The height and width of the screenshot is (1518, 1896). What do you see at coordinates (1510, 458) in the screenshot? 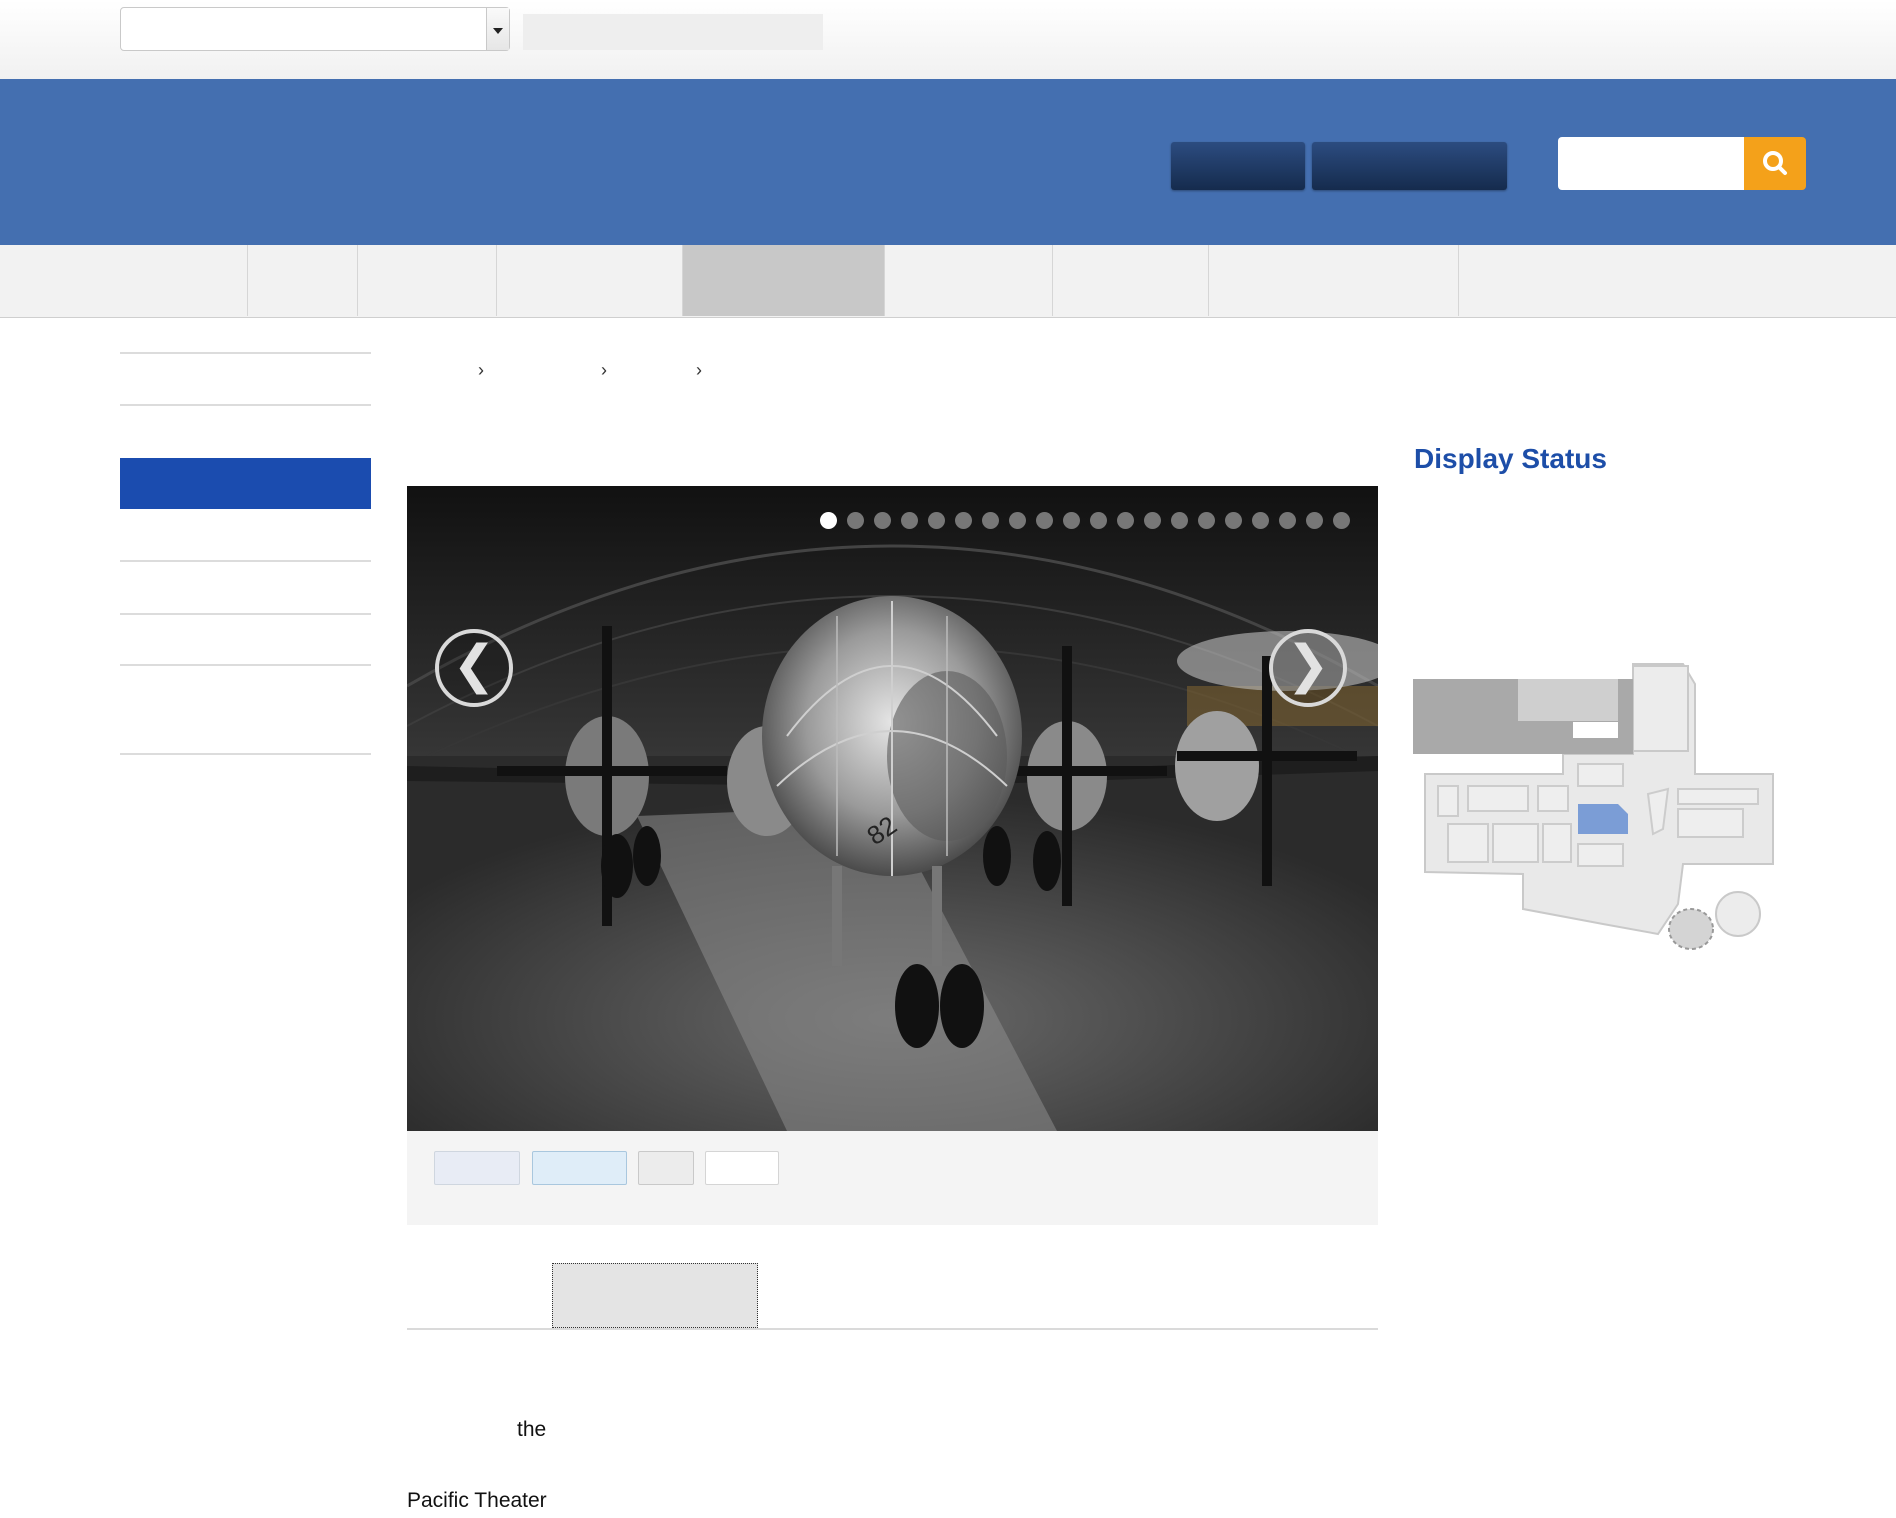
I see `display-status-heading: Display Status` at bounding box center [1510, 458].